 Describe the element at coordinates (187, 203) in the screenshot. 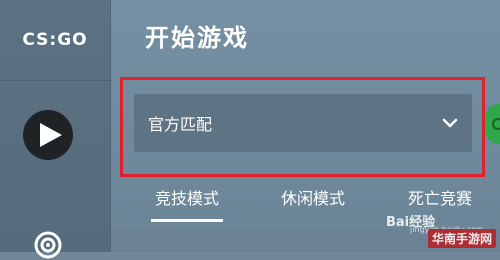

I see `tab-competitive: 竞技模式` at that location.